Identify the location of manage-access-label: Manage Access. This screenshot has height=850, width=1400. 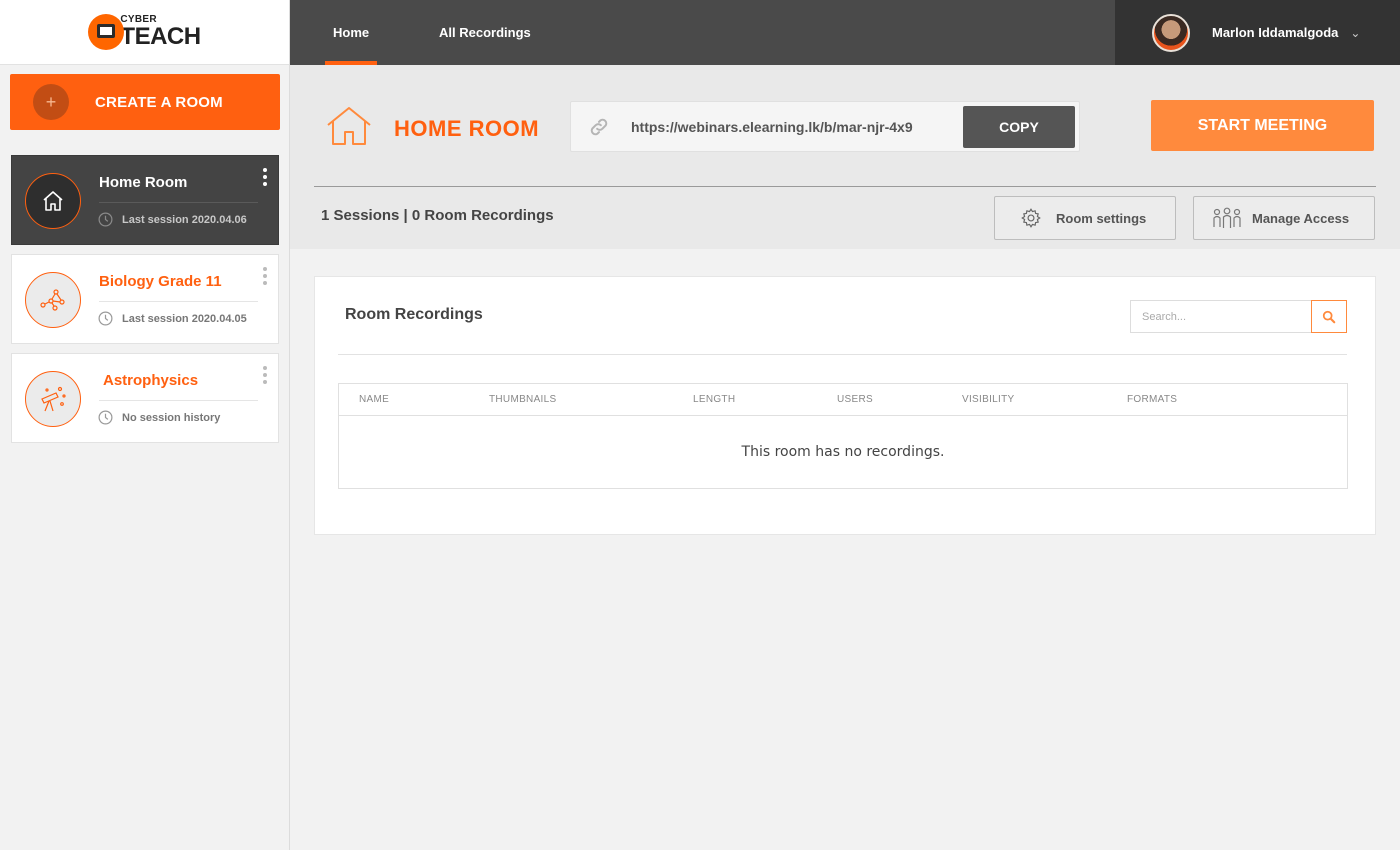
(1301, 218).